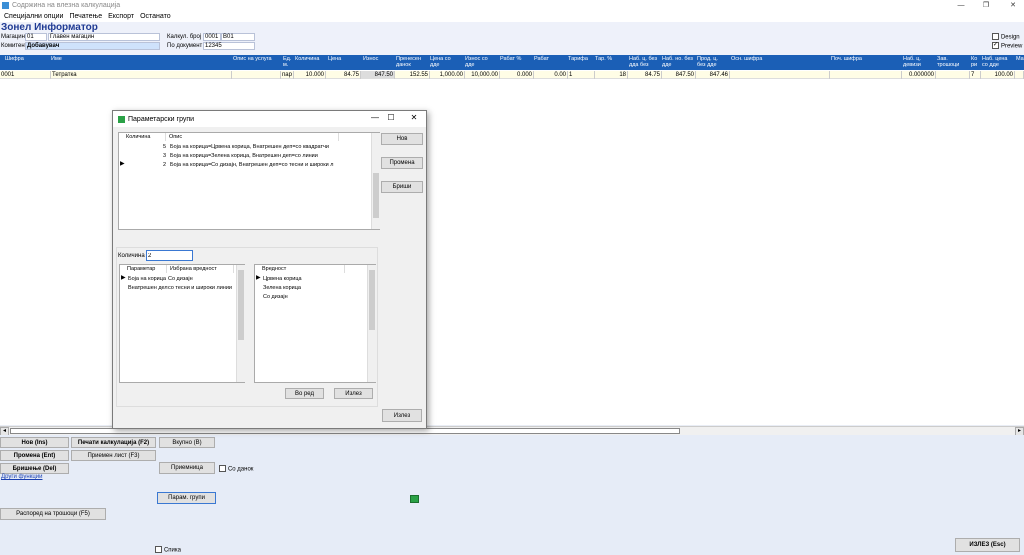 Image resolution: width=1024 pixels, height=555 pixels. Describe the element at coordinates (578, 59) in the screenshot. I see `col-tariff: Тарифа` at that location.